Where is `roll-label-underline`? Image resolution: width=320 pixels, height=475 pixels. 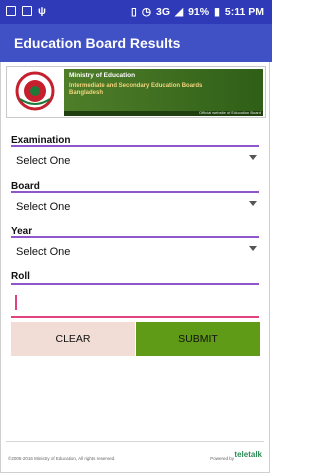
roll-label-underline is located at coordinates (135, 284).